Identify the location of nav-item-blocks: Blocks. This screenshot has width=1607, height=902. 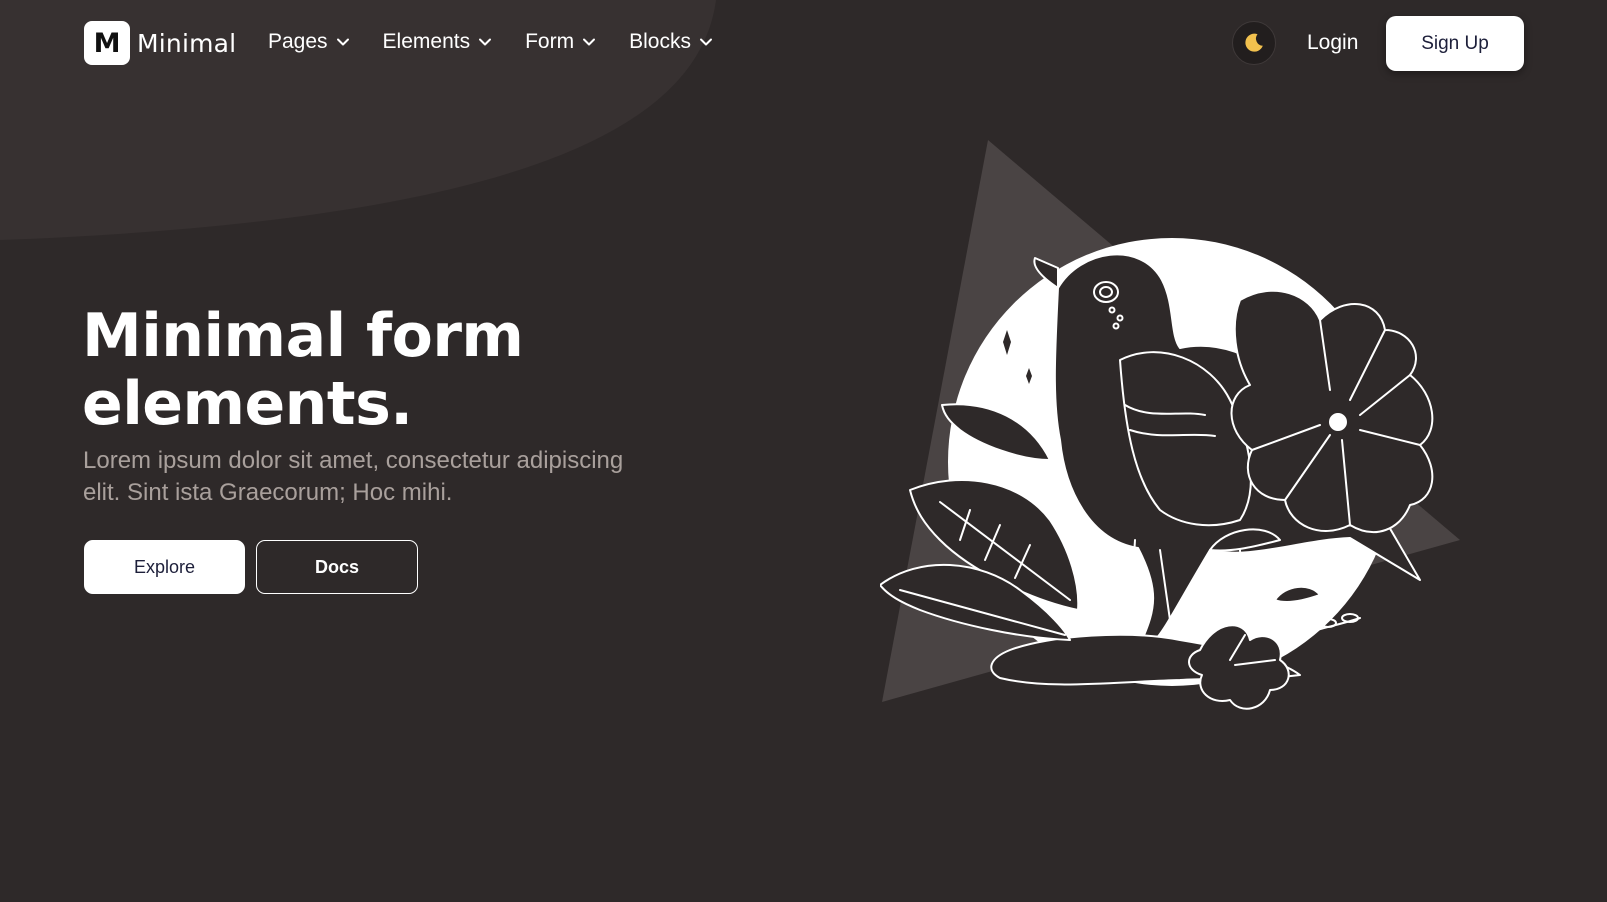
(671, 42).